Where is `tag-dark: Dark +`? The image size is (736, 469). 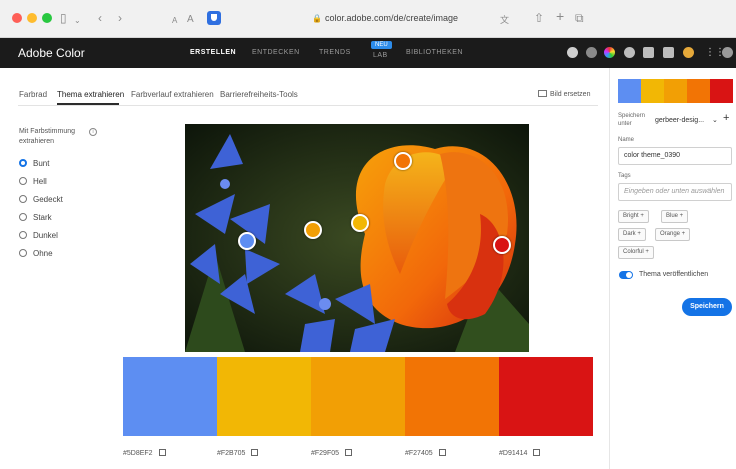
tag-dark: Dark + is located at coordinates (632, 234).